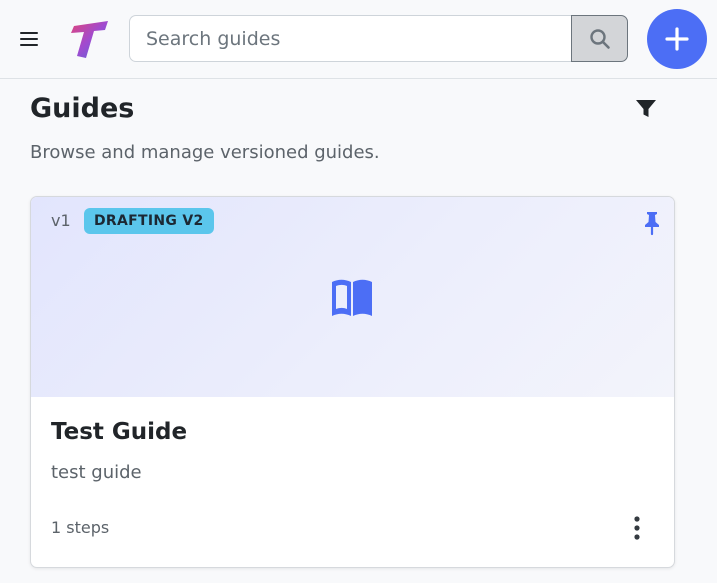  I want to click on open-book-icon, so click(352, 298).